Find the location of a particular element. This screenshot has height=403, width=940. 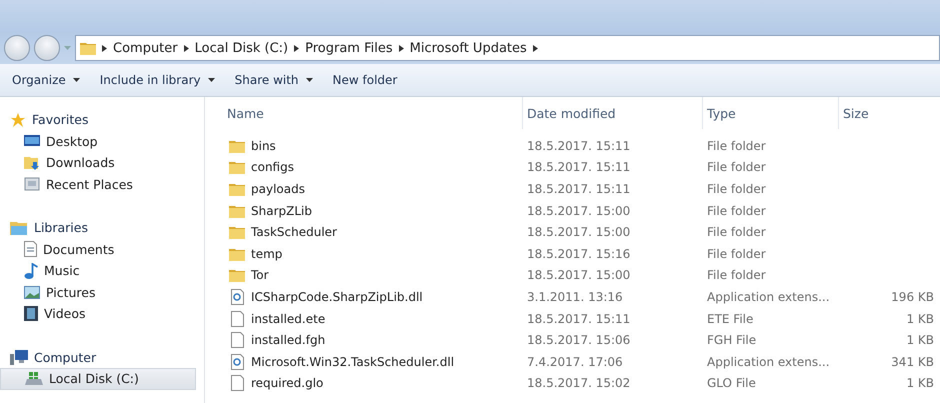

table-cell: bins is located at coordinates (373, 145).